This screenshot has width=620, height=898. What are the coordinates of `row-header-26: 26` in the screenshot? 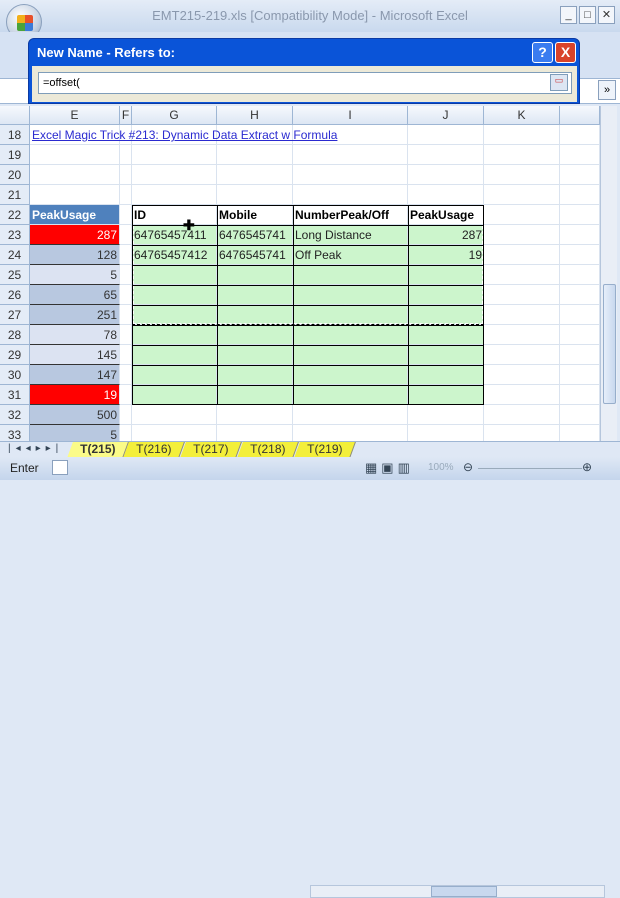 It's located at (15, 295).